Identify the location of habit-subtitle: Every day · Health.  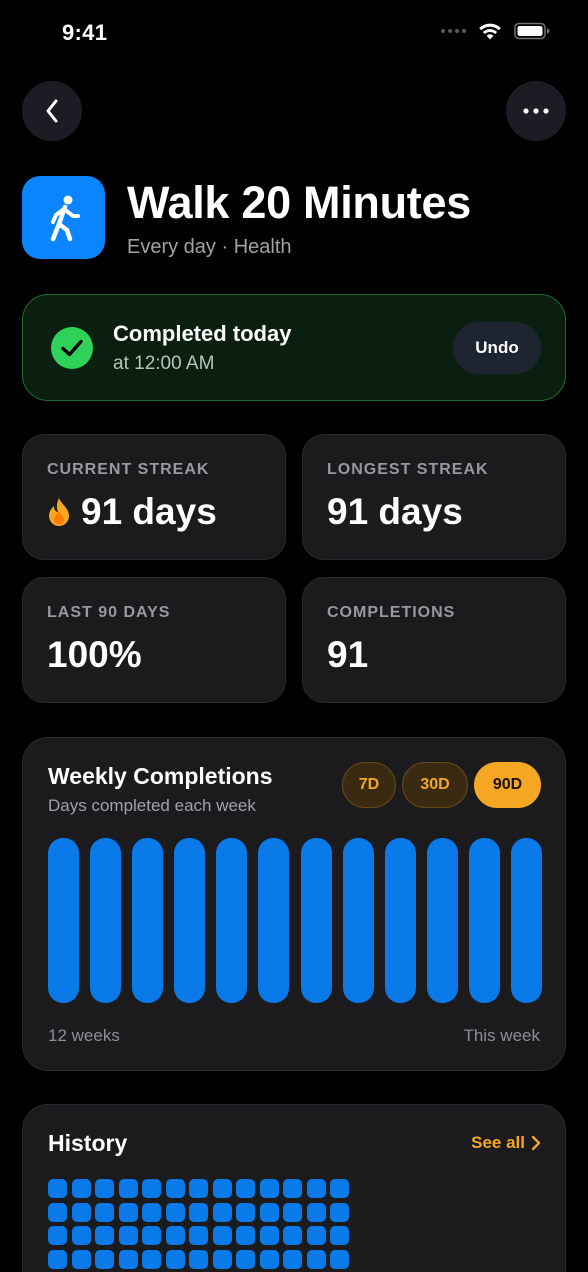
(209, 247).